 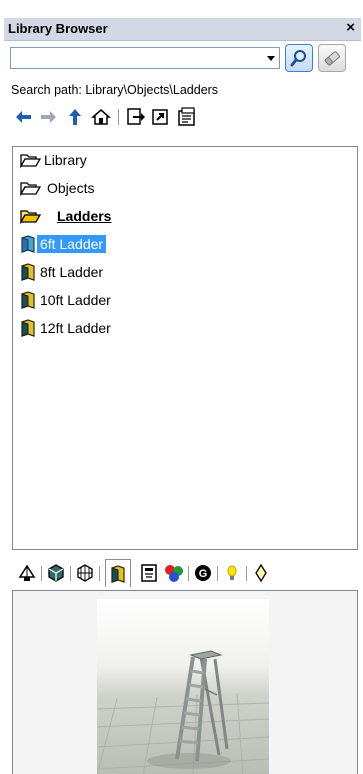 I want to click on trashcan-icon, so click(x=149, y=573).